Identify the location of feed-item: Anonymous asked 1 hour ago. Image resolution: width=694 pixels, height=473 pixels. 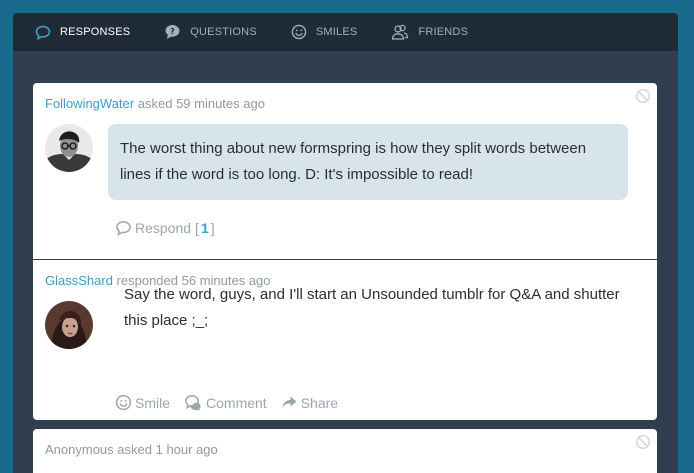
(345, 451).